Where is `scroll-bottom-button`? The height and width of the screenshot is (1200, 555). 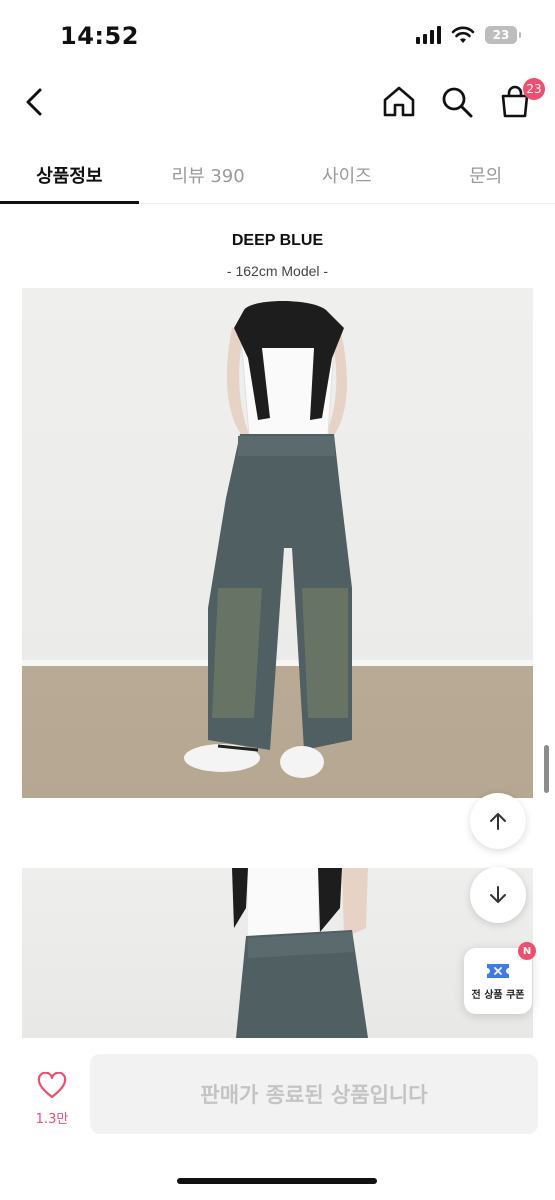 scroll-bottom-button is located at coordinates (498, 895).